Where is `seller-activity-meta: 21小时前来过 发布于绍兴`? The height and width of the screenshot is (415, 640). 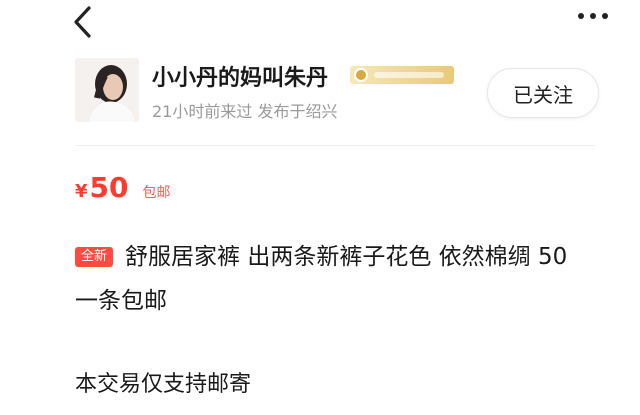
seller-activity-meta: 21小时前来过 发布于绍兴 is located at coordinates (245, 111).